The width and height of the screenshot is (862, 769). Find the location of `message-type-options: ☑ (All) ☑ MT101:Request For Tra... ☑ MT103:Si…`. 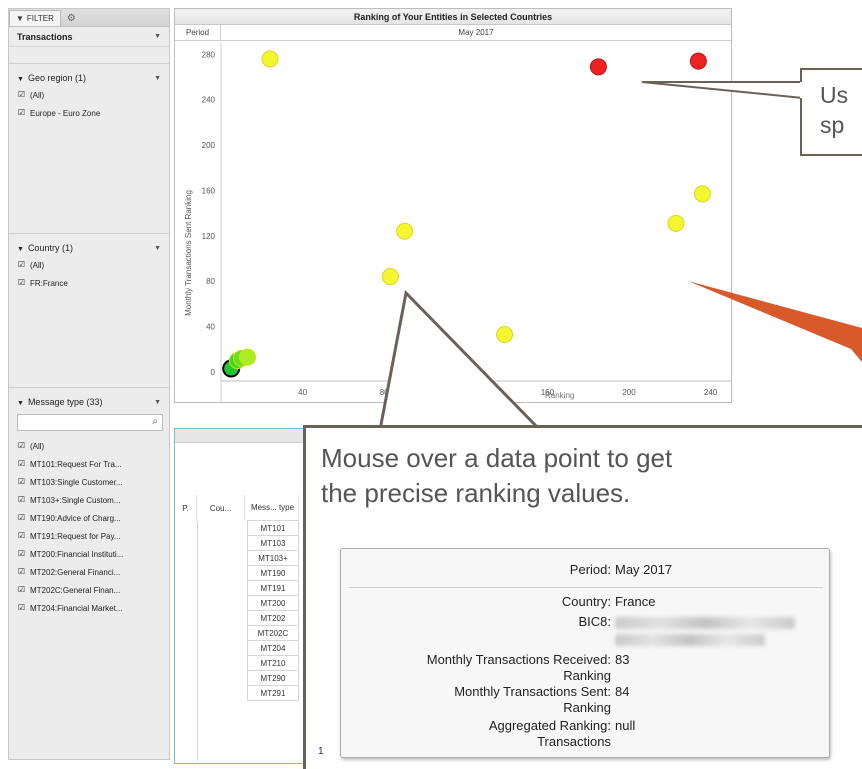

message-type-options: ☑ (All) ☑ MT101:Request For Tra... ☑ MT103:Si… is located at coordinates (89, 527).